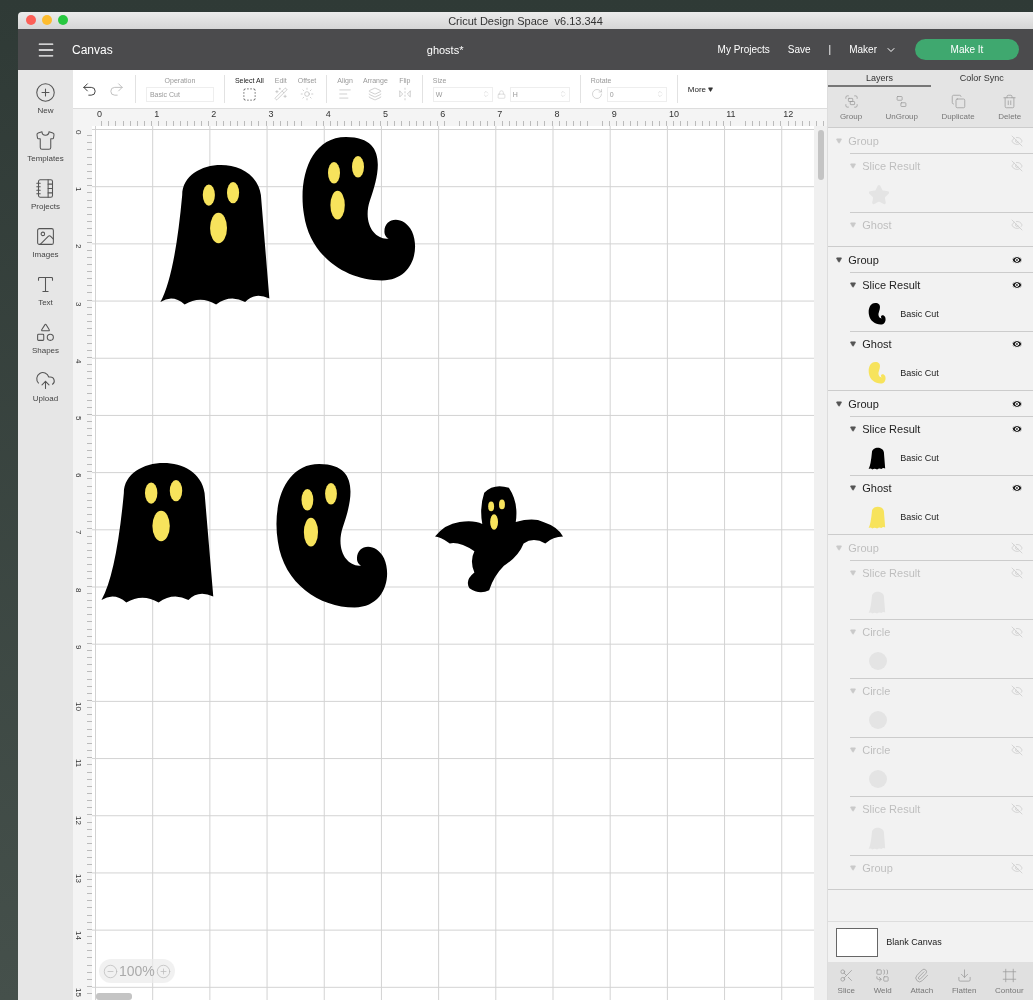  I want to click on flip-icon, so click(404, 94).